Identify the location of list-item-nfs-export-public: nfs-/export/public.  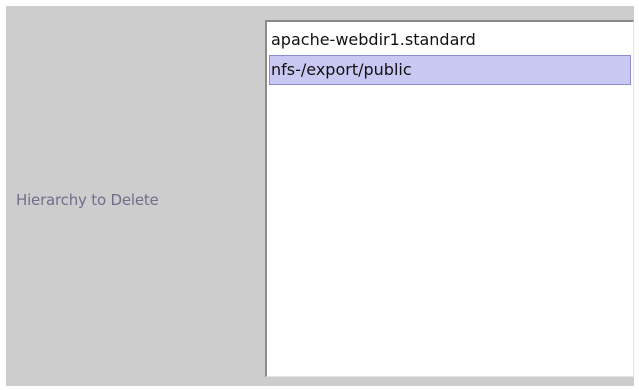
(450, 70).